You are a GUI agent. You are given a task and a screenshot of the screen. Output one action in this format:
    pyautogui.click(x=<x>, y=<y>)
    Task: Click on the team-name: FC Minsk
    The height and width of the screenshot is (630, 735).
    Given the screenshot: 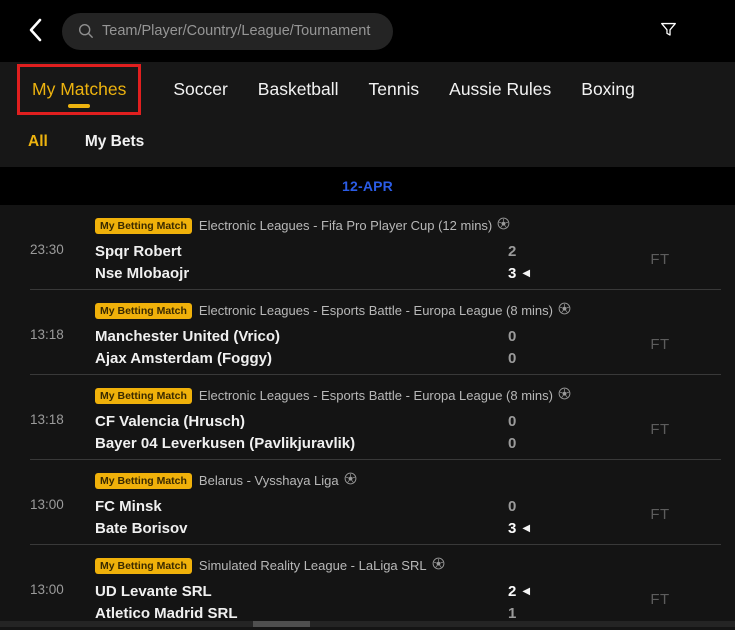 What is the action you would take?
    pyautogui.click(x=128, y=506)
    